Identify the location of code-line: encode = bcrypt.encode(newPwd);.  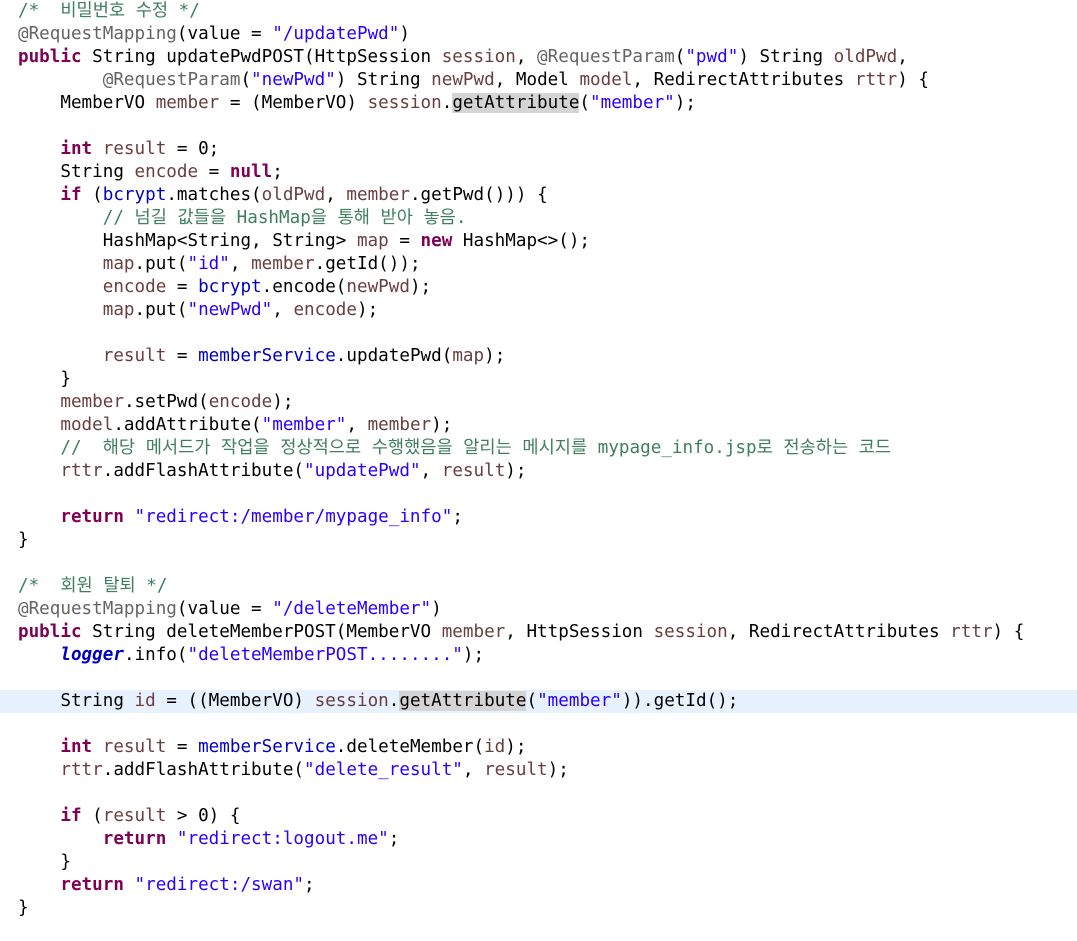
(538, 287).